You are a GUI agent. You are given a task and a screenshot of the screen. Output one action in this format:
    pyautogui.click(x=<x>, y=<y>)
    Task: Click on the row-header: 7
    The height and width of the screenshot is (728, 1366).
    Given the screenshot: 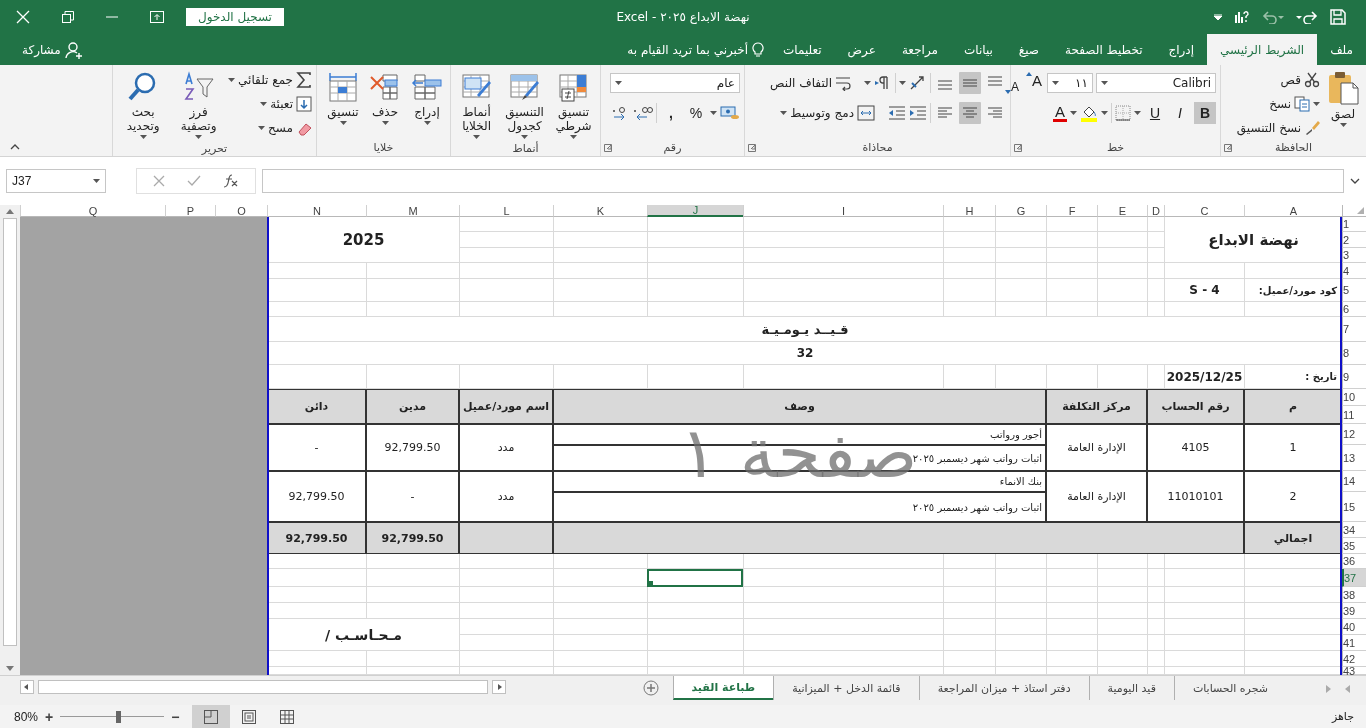 What is the action you would take?
    pyautogui.click(x=1354, y=329)
    